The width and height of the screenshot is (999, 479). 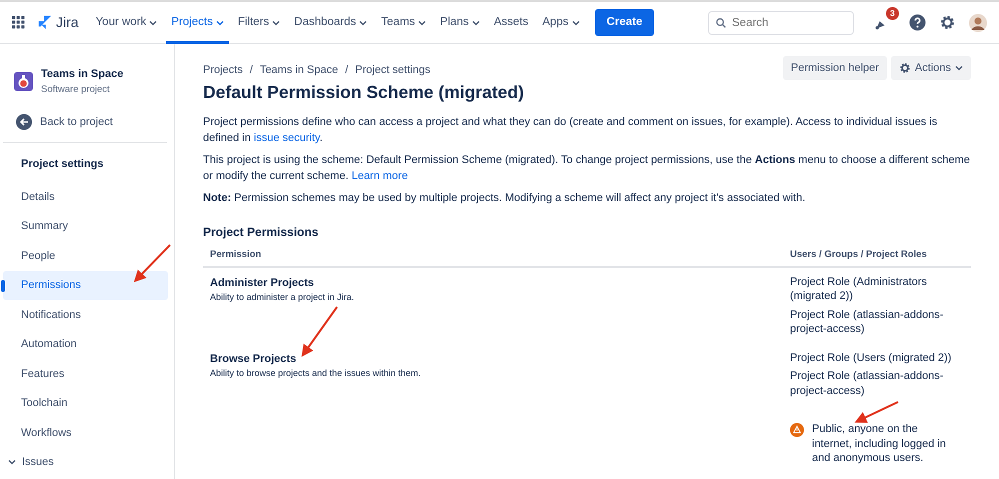 What do you see at coordinates (797, 430) in the screenshot?
I see `warning-icon` at bounding box center [797, 430].